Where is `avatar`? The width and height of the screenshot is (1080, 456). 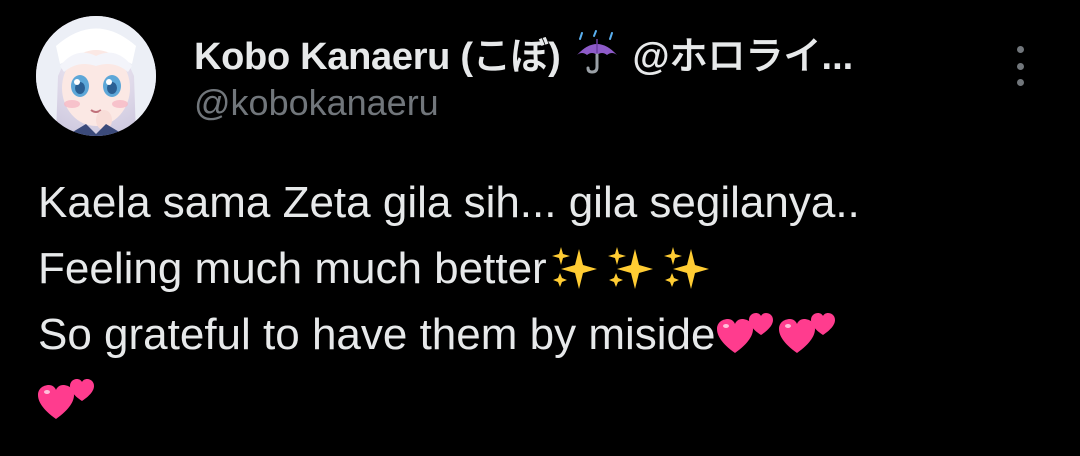 avatar is located at coordinates (96, 76).